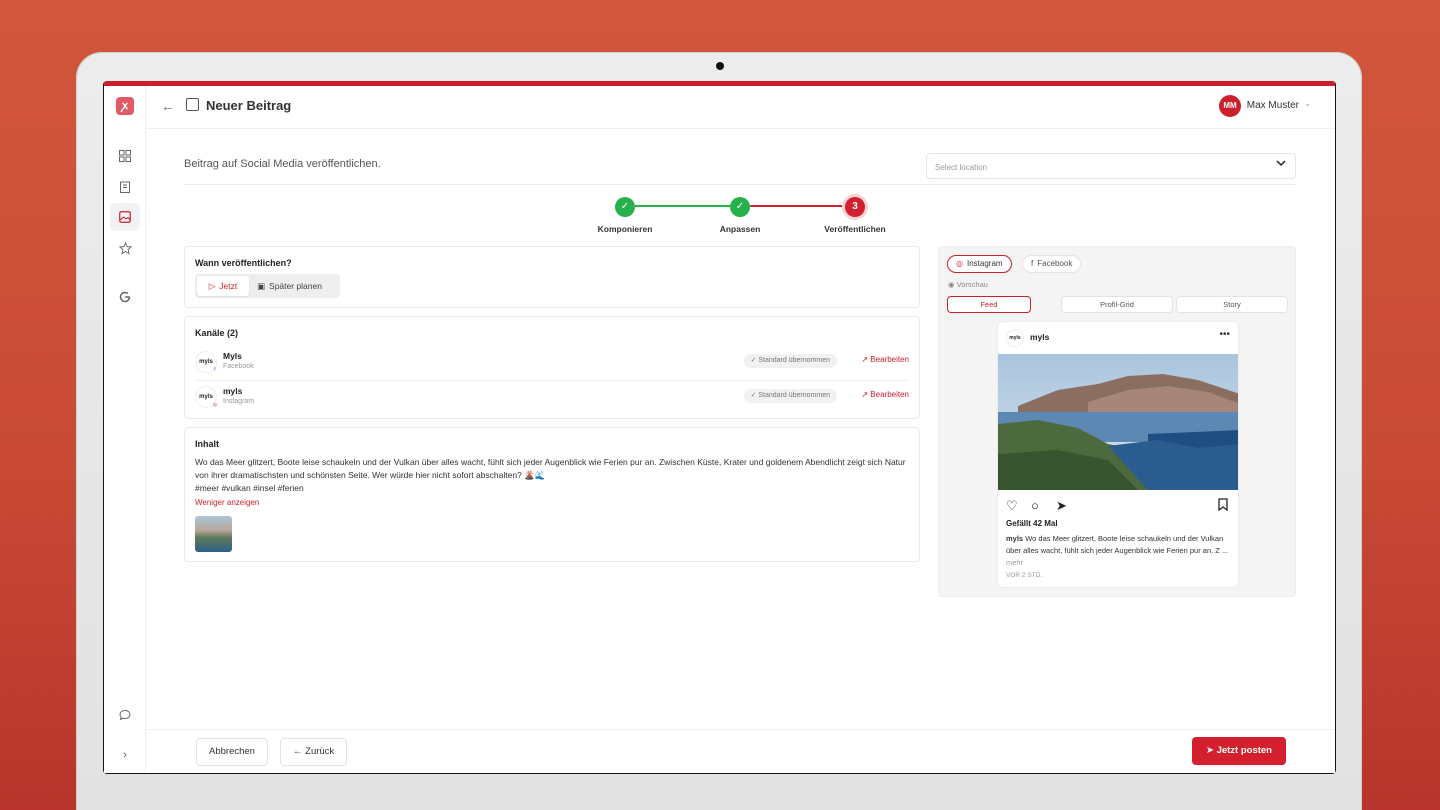 This screenshot has height=810, width=1440. What do you see at coordinates (1015, 338) in the screenshot?
I see `post-avatar: myls` at bounding box center [1015, 338].